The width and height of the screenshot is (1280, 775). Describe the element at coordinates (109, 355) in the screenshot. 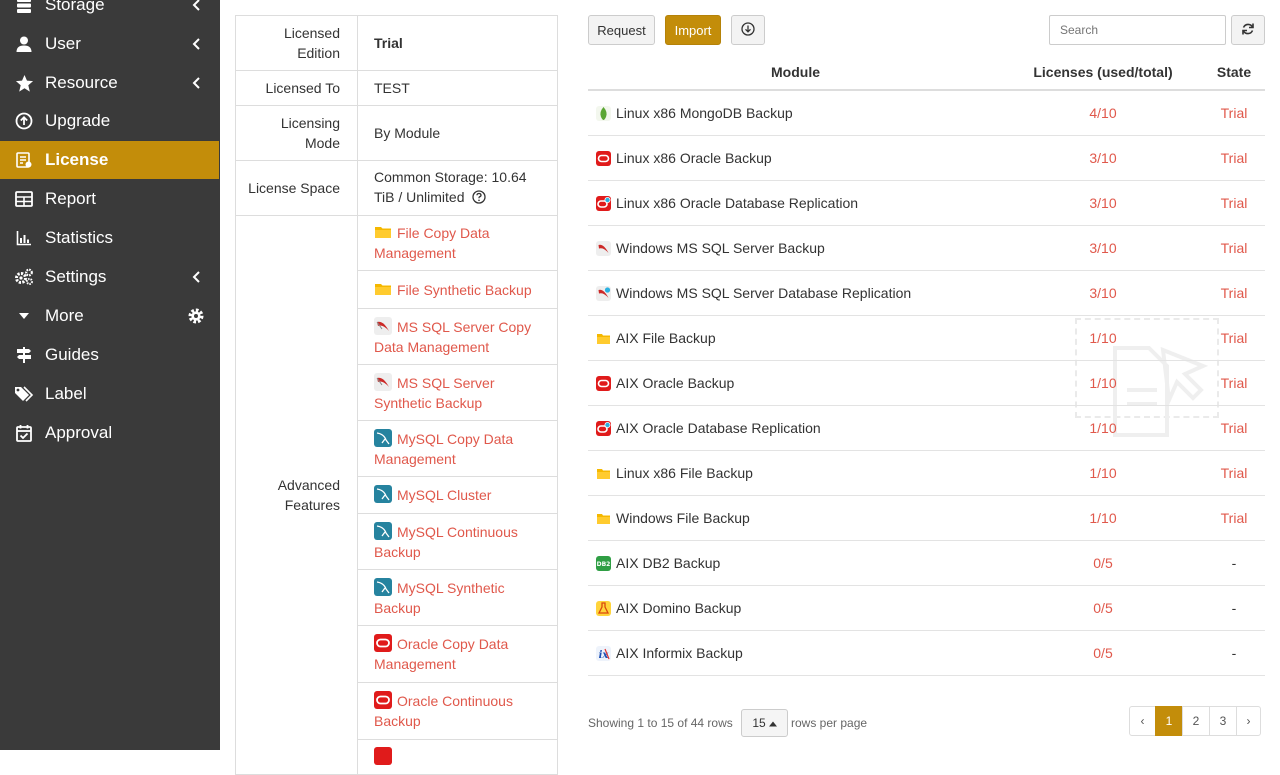

I see `sidebar-item-guides: Guides` at that location.